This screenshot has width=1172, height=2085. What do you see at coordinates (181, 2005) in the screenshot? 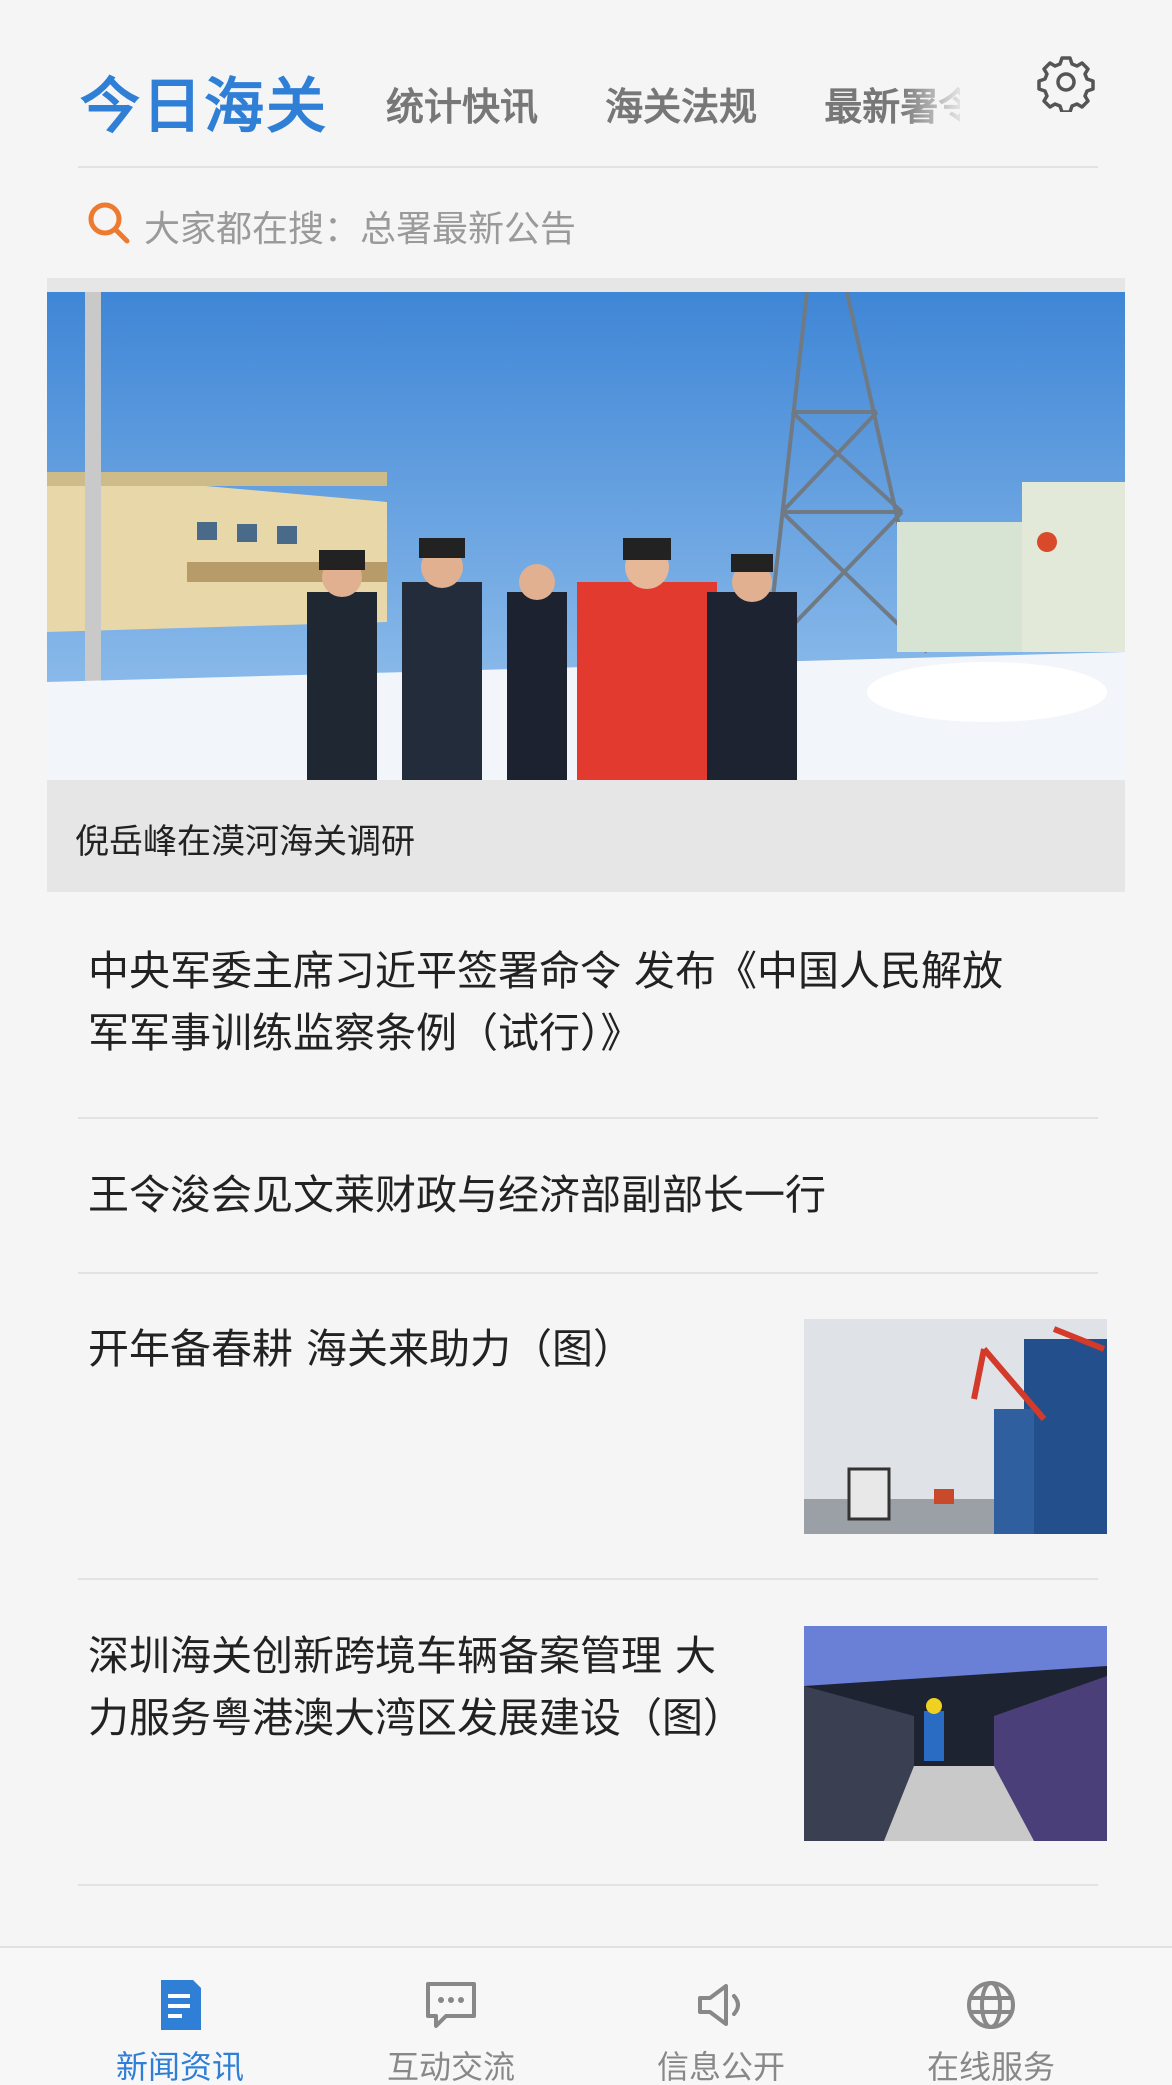
I see `news-icon` at bounding box center [181, 2005].